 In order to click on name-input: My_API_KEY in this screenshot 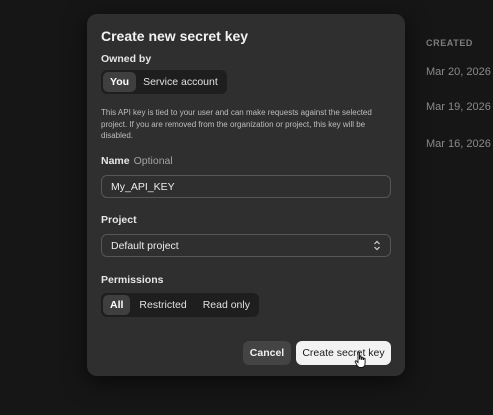, I will do `click(246, 186)`.